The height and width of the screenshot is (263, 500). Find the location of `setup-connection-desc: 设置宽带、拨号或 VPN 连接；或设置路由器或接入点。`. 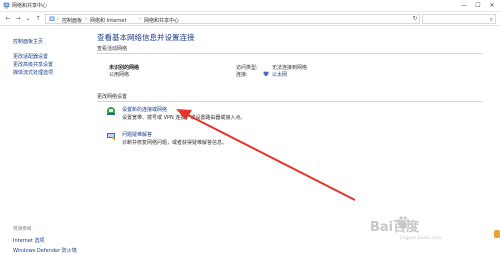

setup-connection-desc: 设置宽带、拨号或 VPN 连接；或设置路由器或接入点。 is located at coordinates (184, 118).